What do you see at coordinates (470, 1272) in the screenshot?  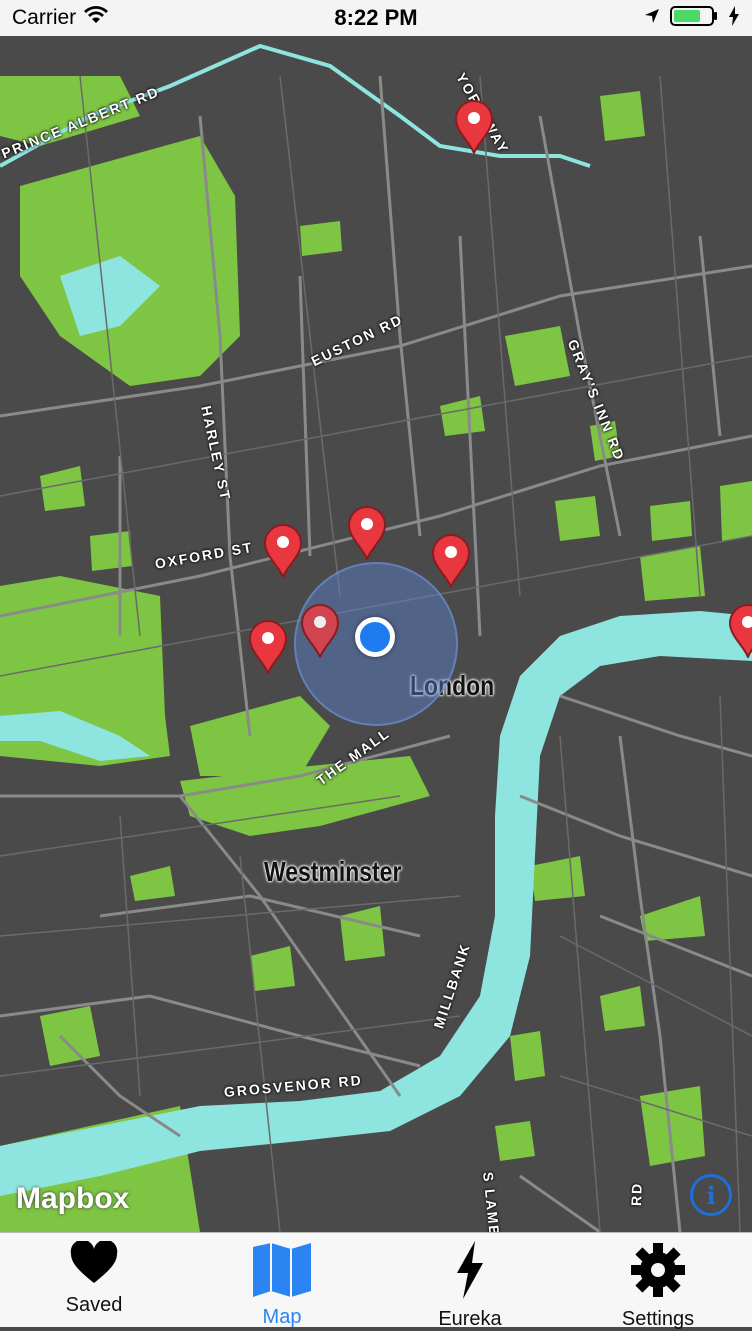 I see `lightning-icon` at bounding box center [470, 1272].